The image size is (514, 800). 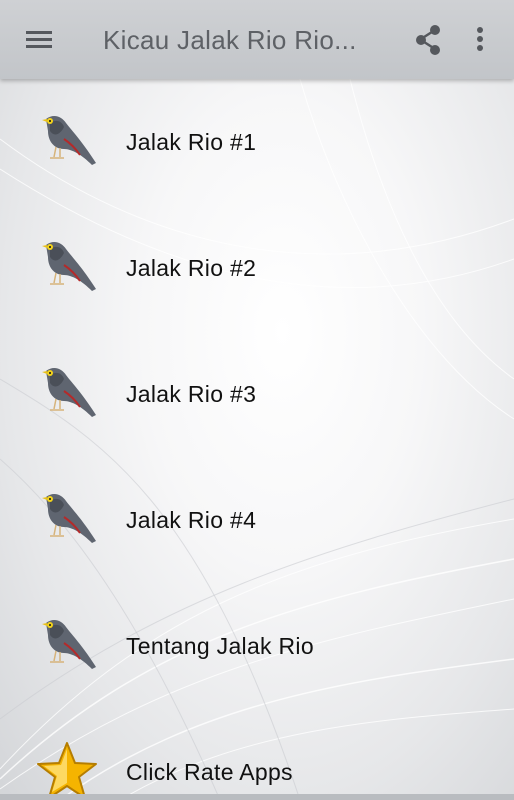 What do you see at coordinates (191, 268) in the screenshot?
I see `list-item-label: Jalak Rio #2` at bounding box center [191, 268].